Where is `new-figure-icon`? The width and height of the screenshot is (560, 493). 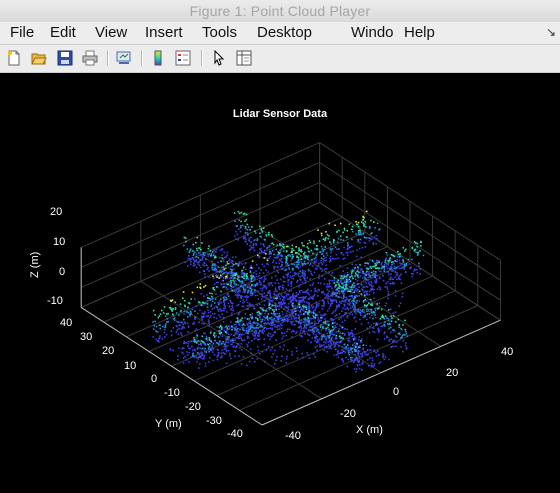 new-figure-icon is located at coordinates (14, 58).